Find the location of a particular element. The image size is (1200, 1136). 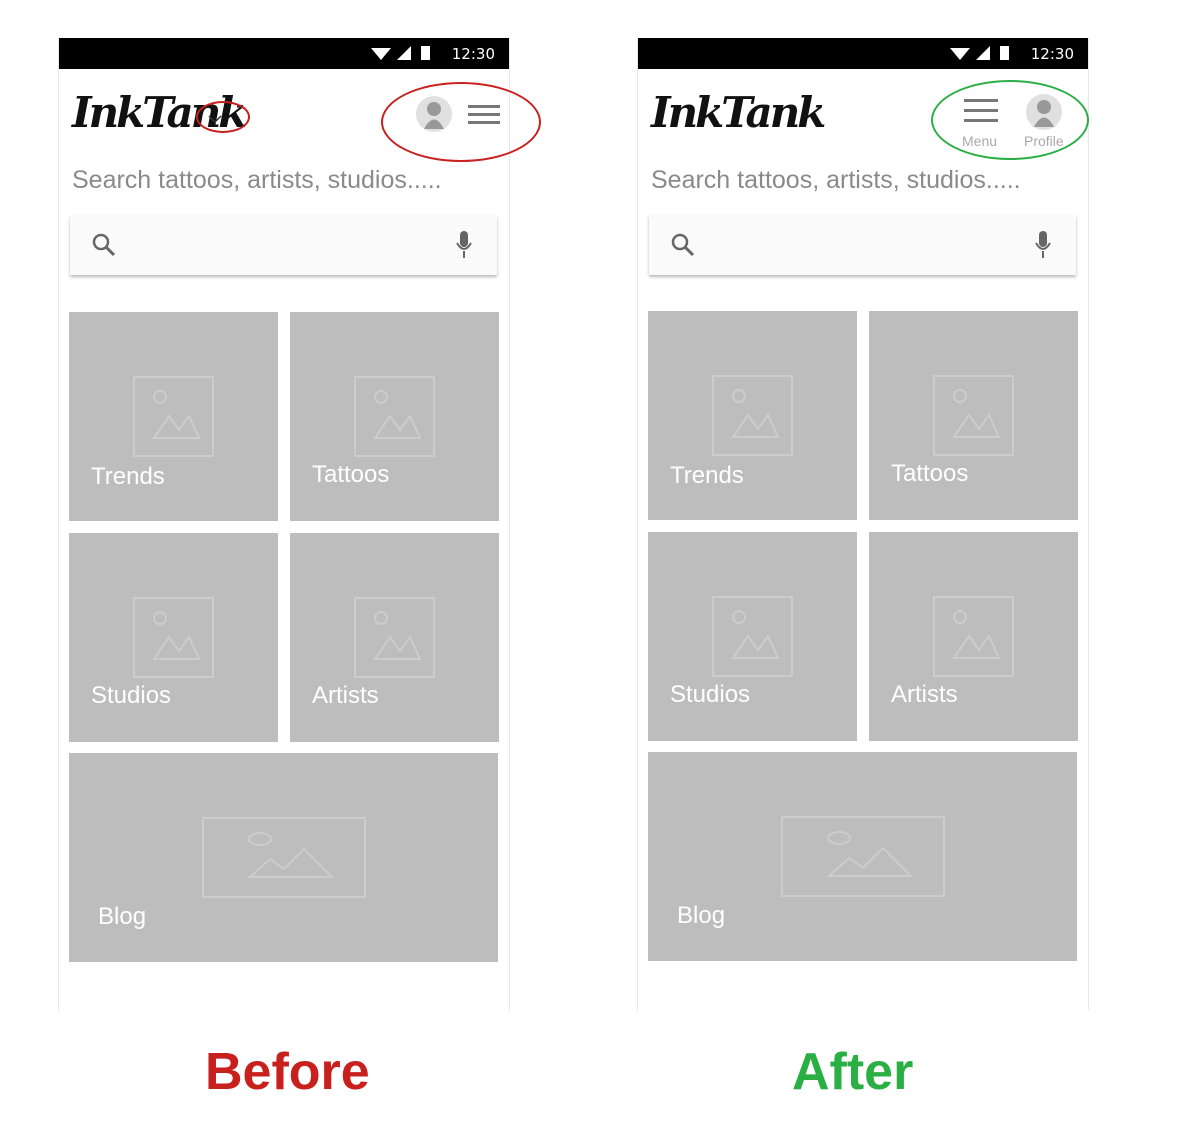

caption-before: Before is located at coordinates (287, 1072).